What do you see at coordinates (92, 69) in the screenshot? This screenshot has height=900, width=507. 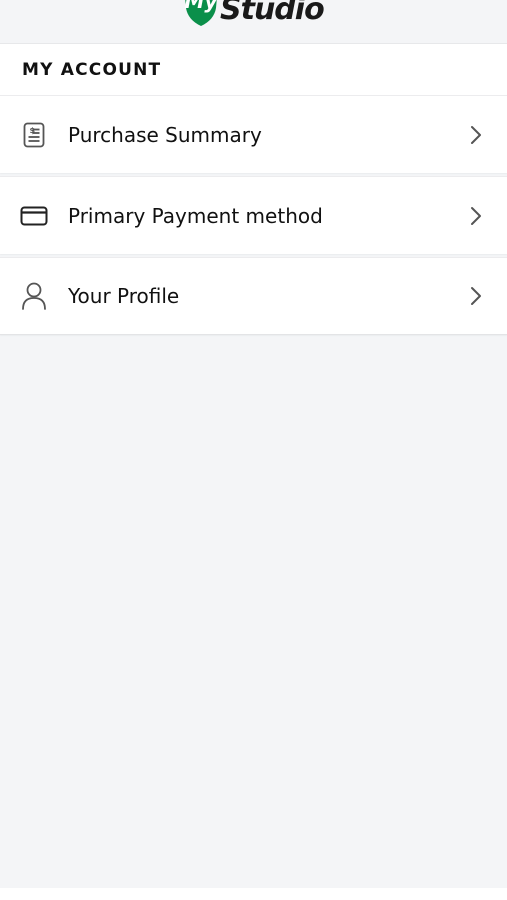 I see `section-title: MY ACCOUNT` at bounding box center [92, 69].